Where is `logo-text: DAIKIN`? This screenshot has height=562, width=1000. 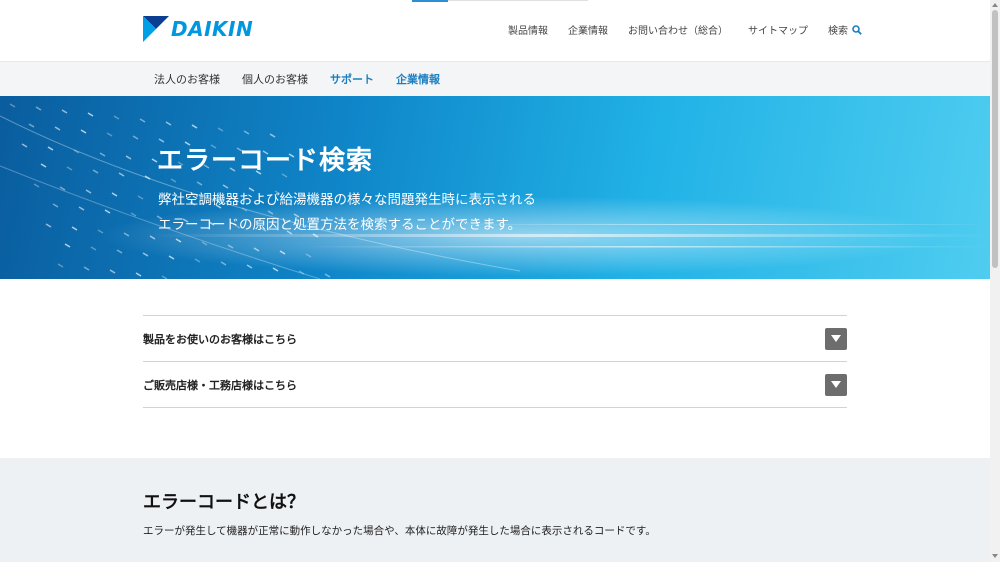 logo-text: DAIKIN is located at coordinates (212, 29).